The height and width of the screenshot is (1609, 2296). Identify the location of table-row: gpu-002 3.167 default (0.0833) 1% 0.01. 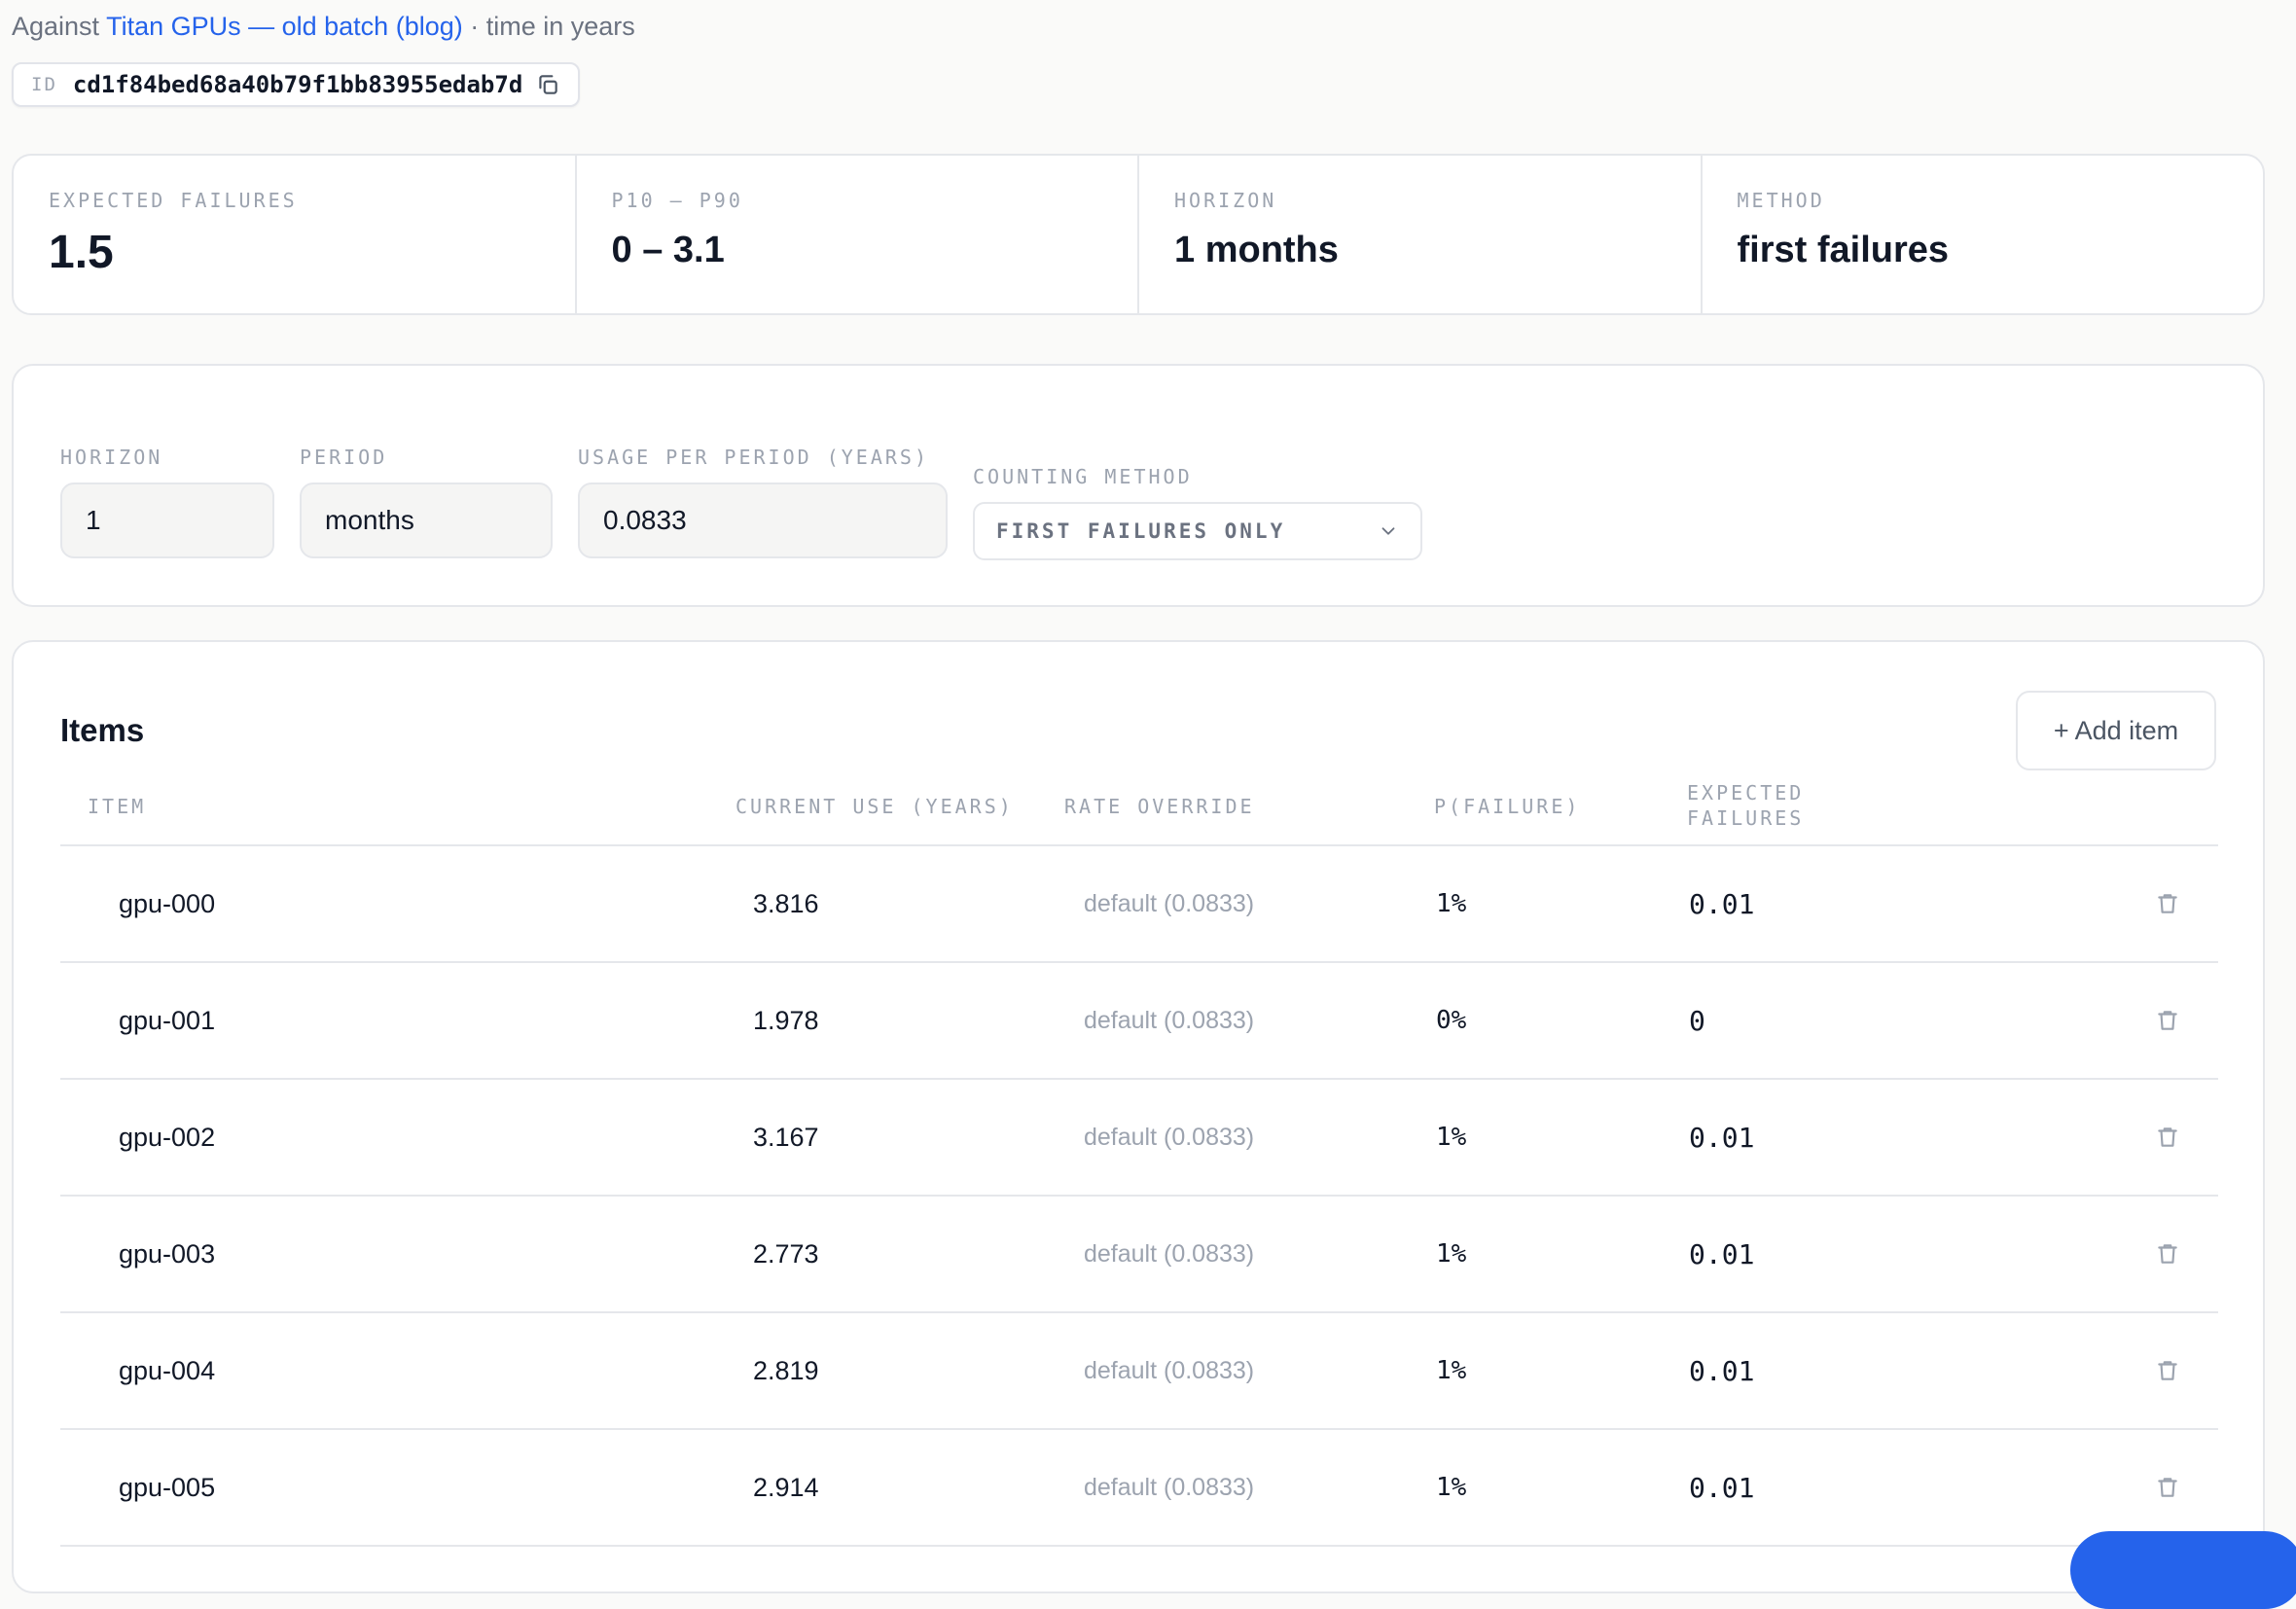
(1139, 1139).